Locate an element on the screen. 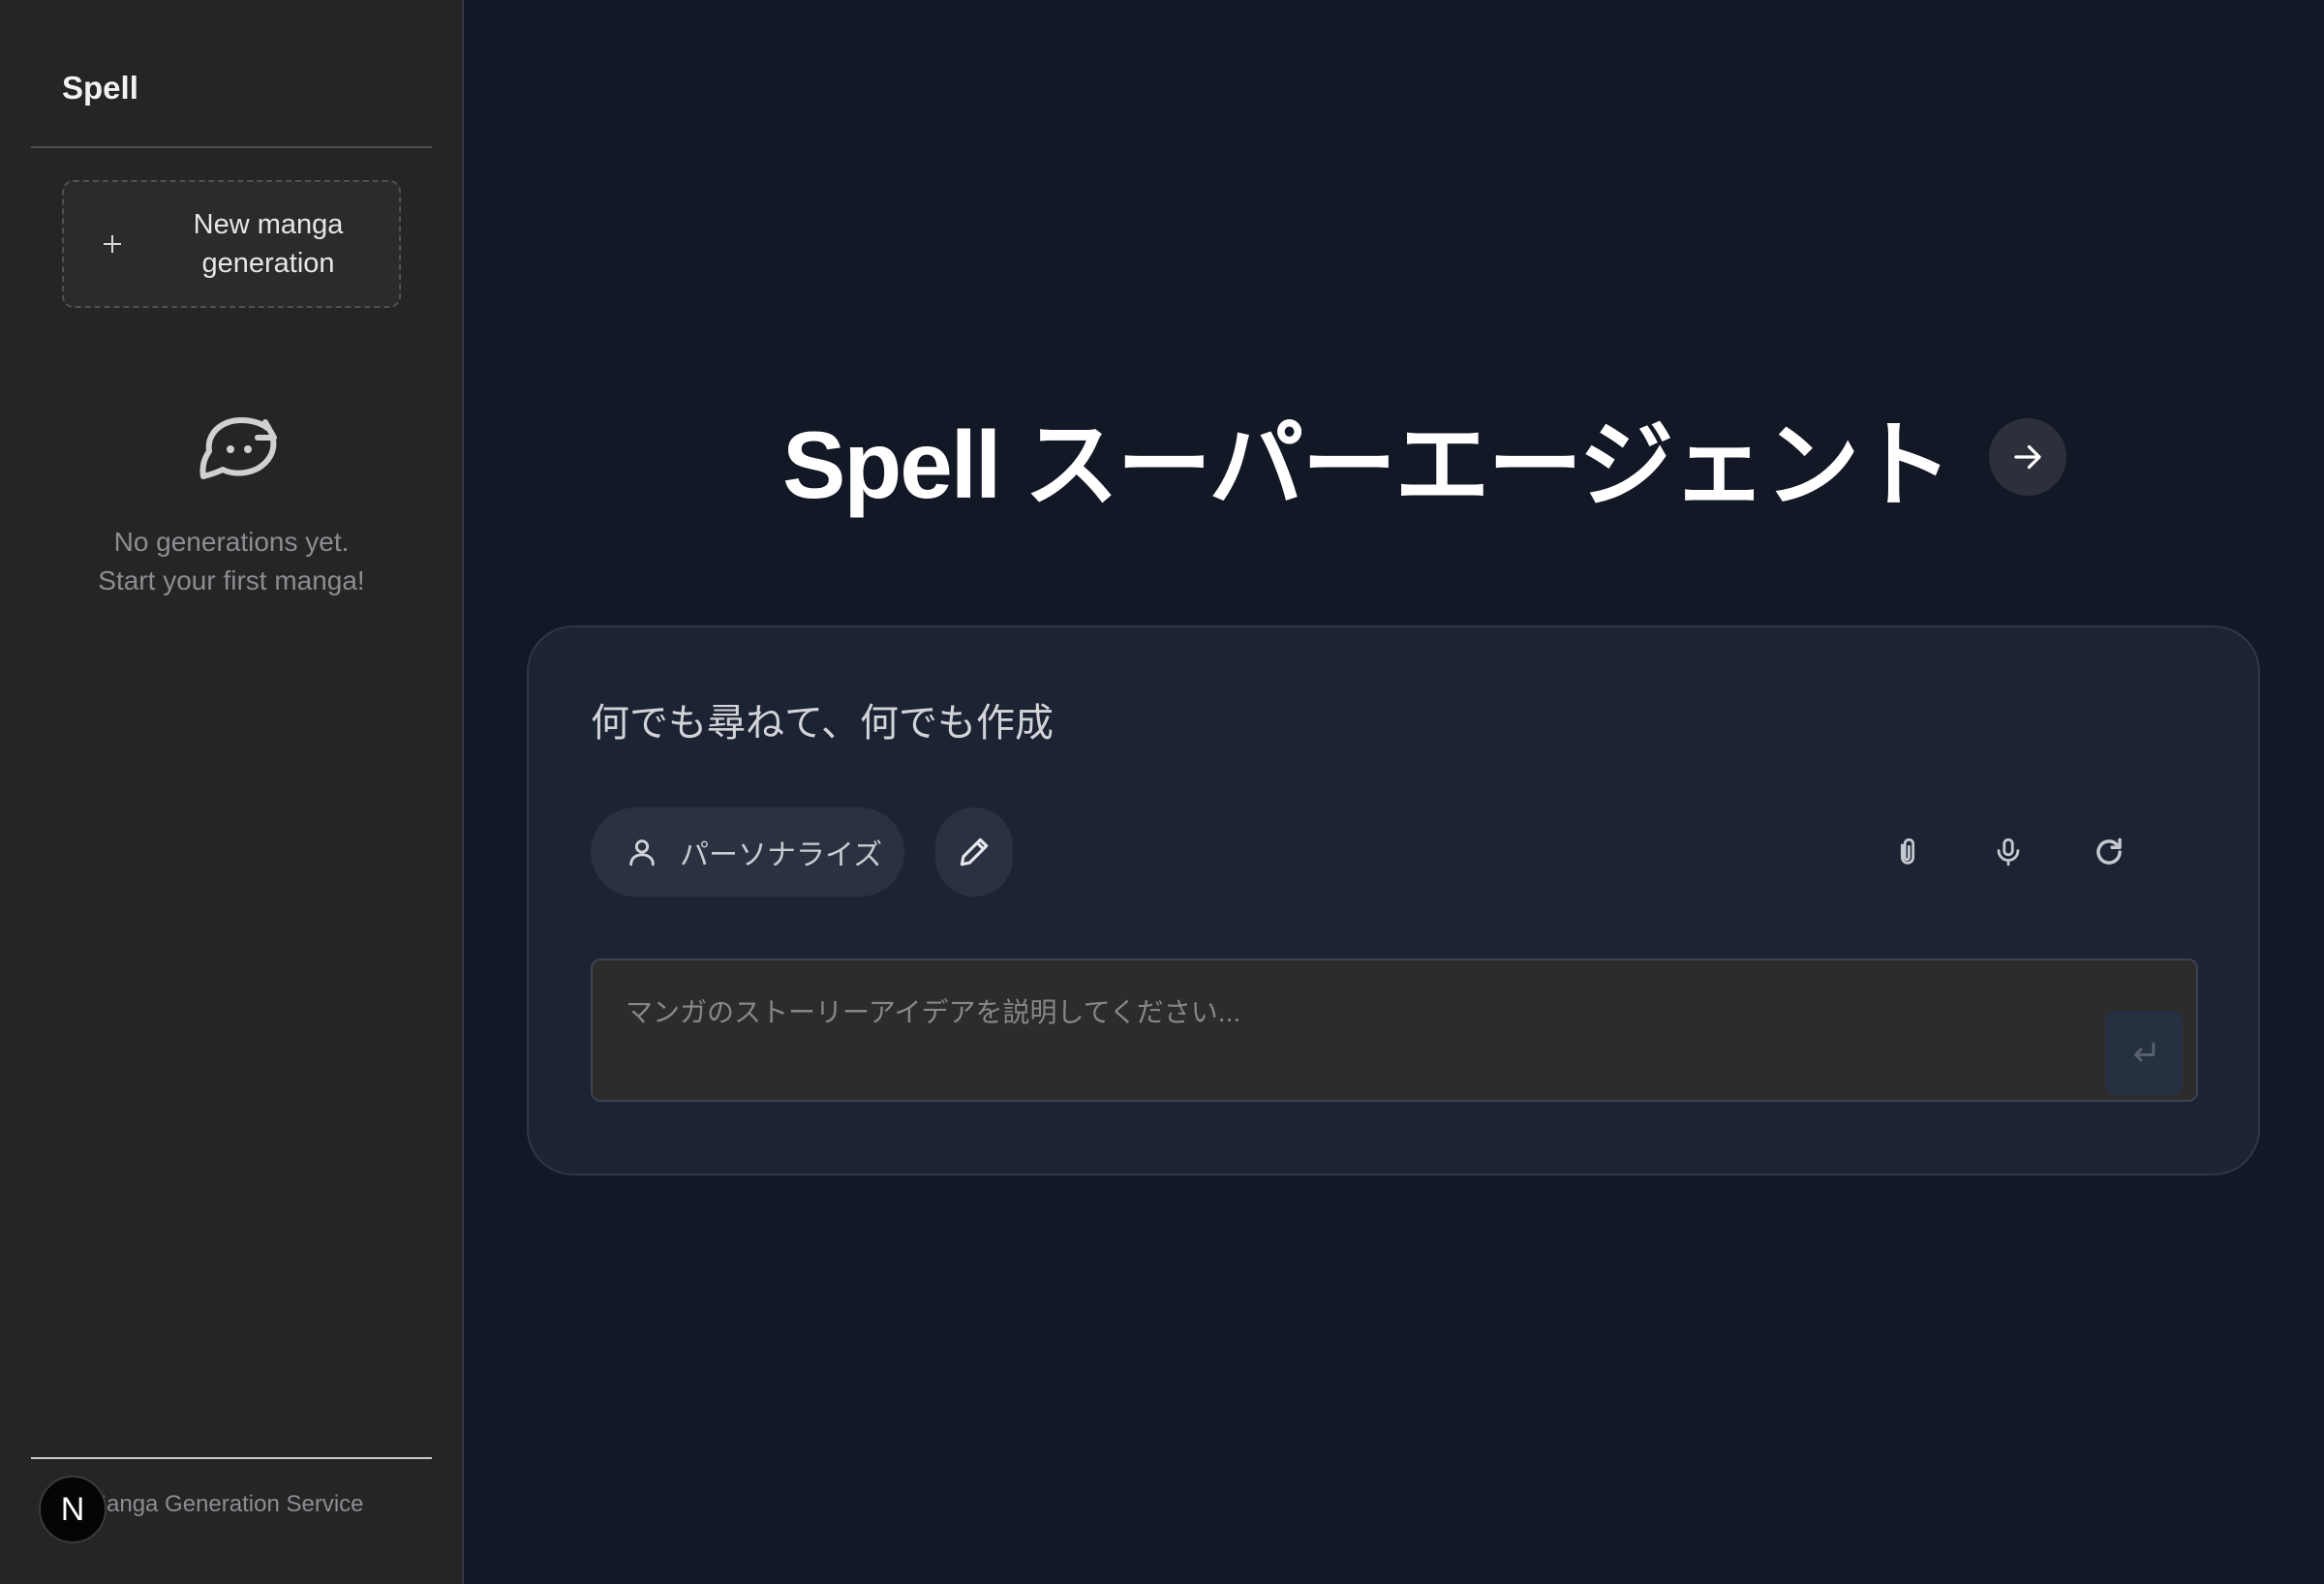 This screenshot has width=2324, height=1584. prompt-input is located at coordinates (1394, 1030).